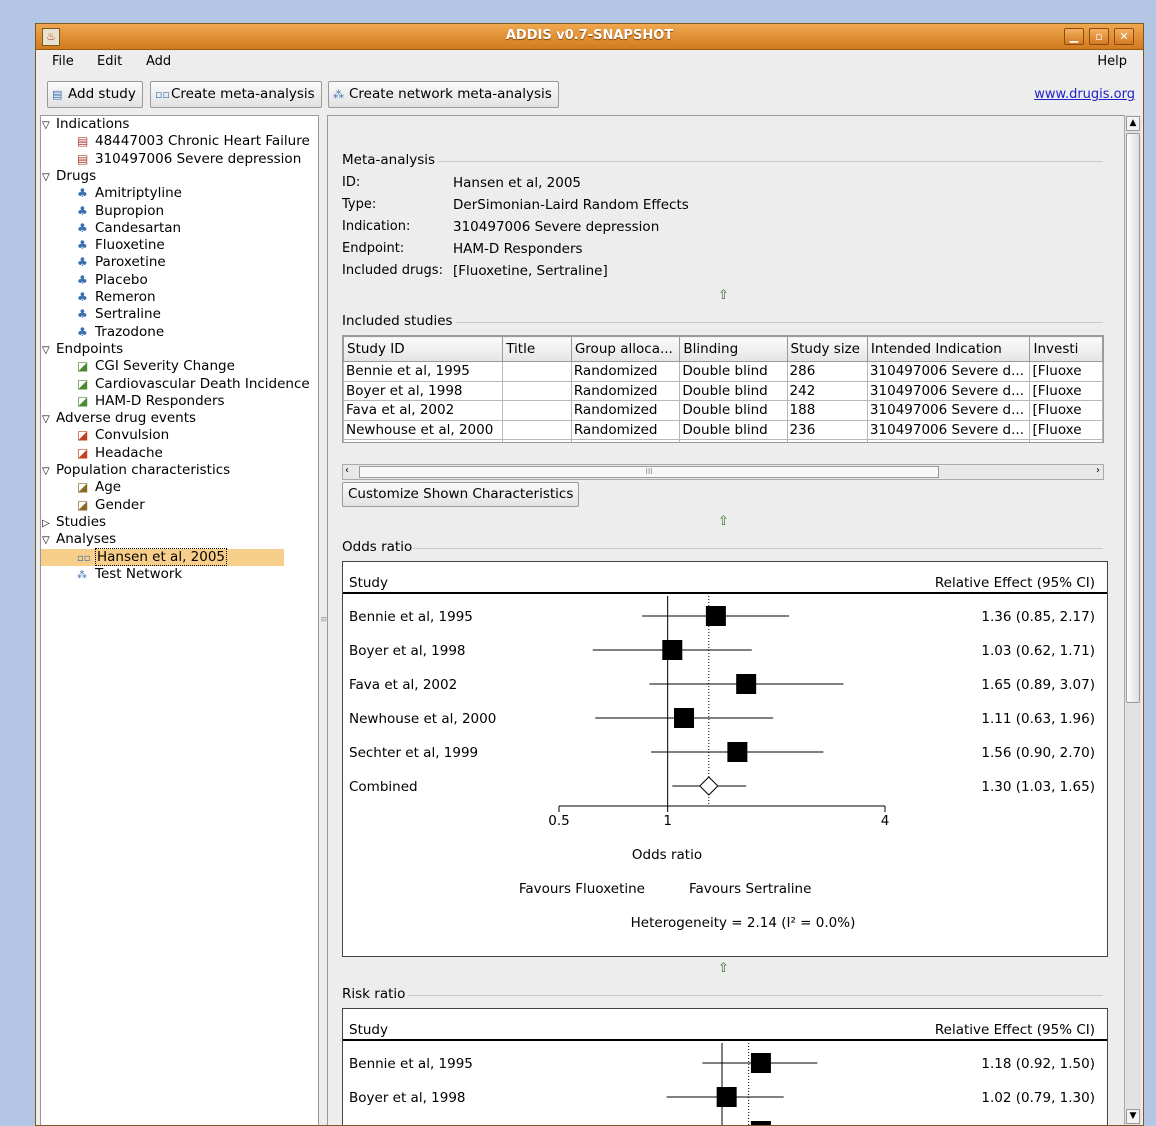 This screenshot has height=1126, width=1156. Describe the element at coordinates (198, 158) in the screenshot. I see `tree-item-label: 310497006 Severe depression` at that location.